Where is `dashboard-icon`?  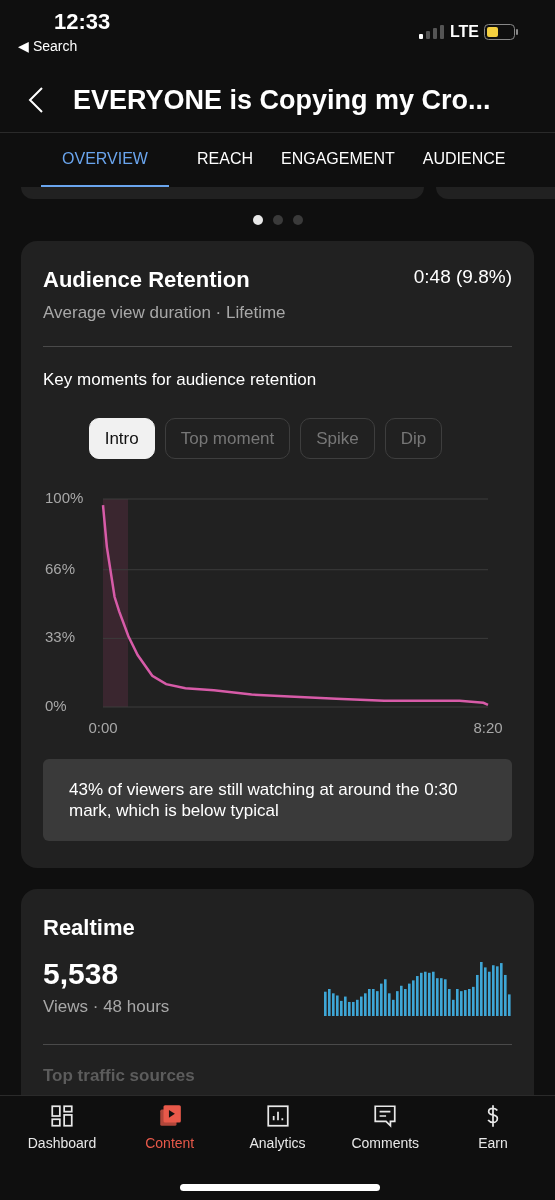 dashboard-icon is located at coordinates (62, 1116).